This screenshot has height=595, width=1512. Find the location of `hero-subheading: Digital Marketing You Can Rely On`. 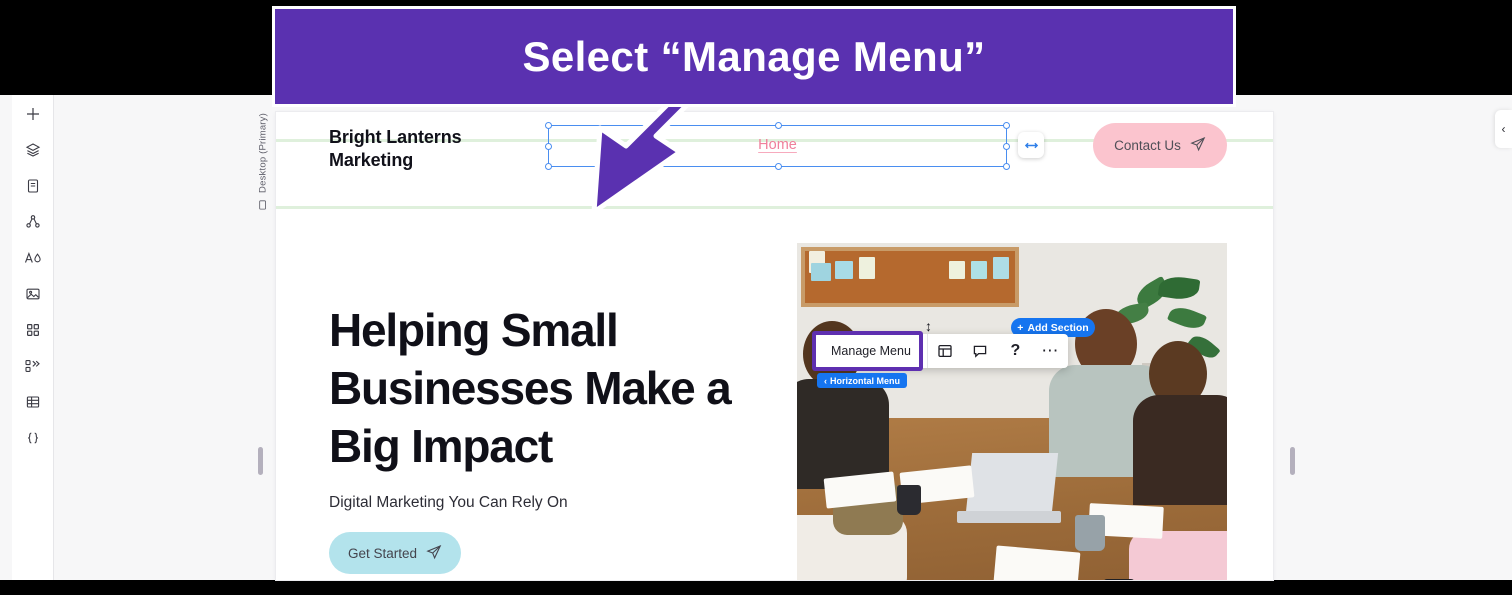

hero-subheading: Digital Marketing You Can Rely On is located at coordinates (448, 502).